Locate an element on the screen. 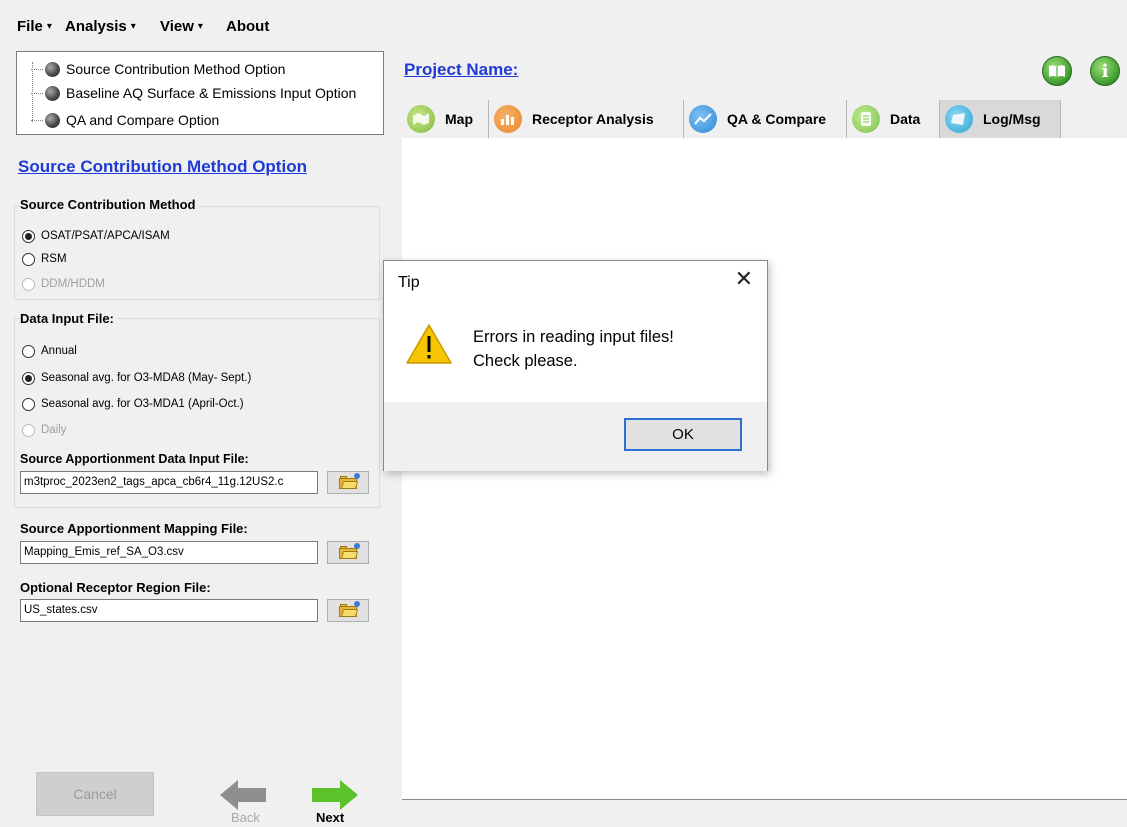 The width and height of the screenshot is (1127, 827). region-file-input: US_states.csv is located at coordinates (169, 610).